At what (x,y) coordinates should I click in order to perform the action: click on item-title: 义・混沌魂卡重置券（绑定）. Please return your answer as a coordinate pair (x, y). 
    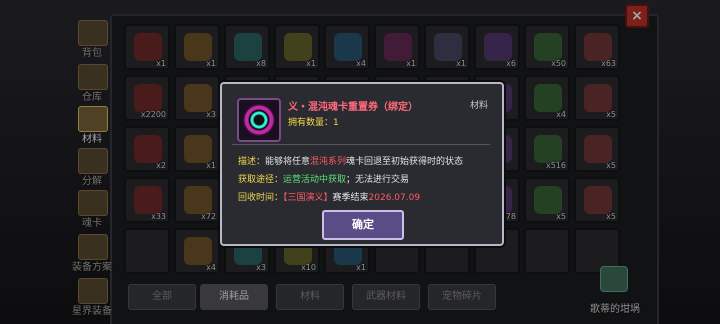
    Looking at the image, I should click on (353, 107).